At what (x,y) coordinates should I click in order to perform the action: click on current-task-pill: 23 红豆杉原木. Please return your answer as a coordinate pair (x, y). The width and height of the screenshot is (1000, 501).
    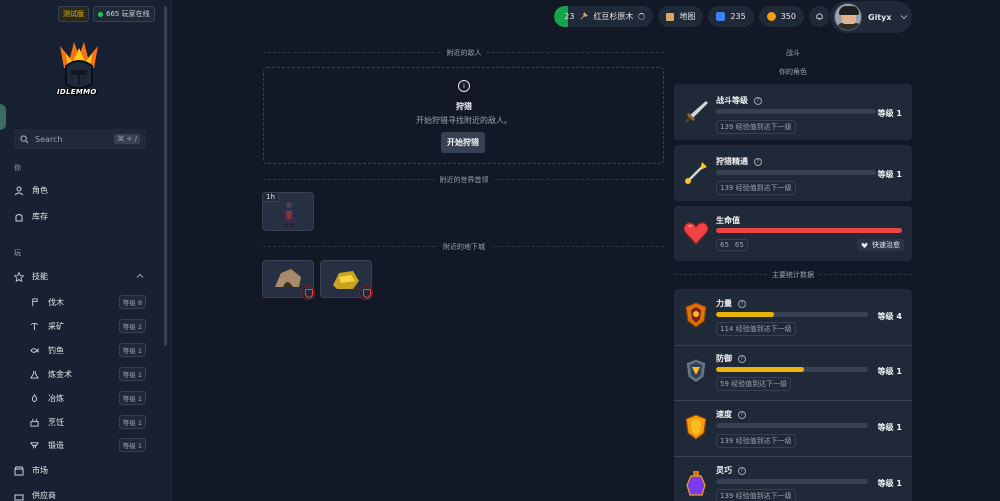
    Looking at the image, I should click on (604, 16).